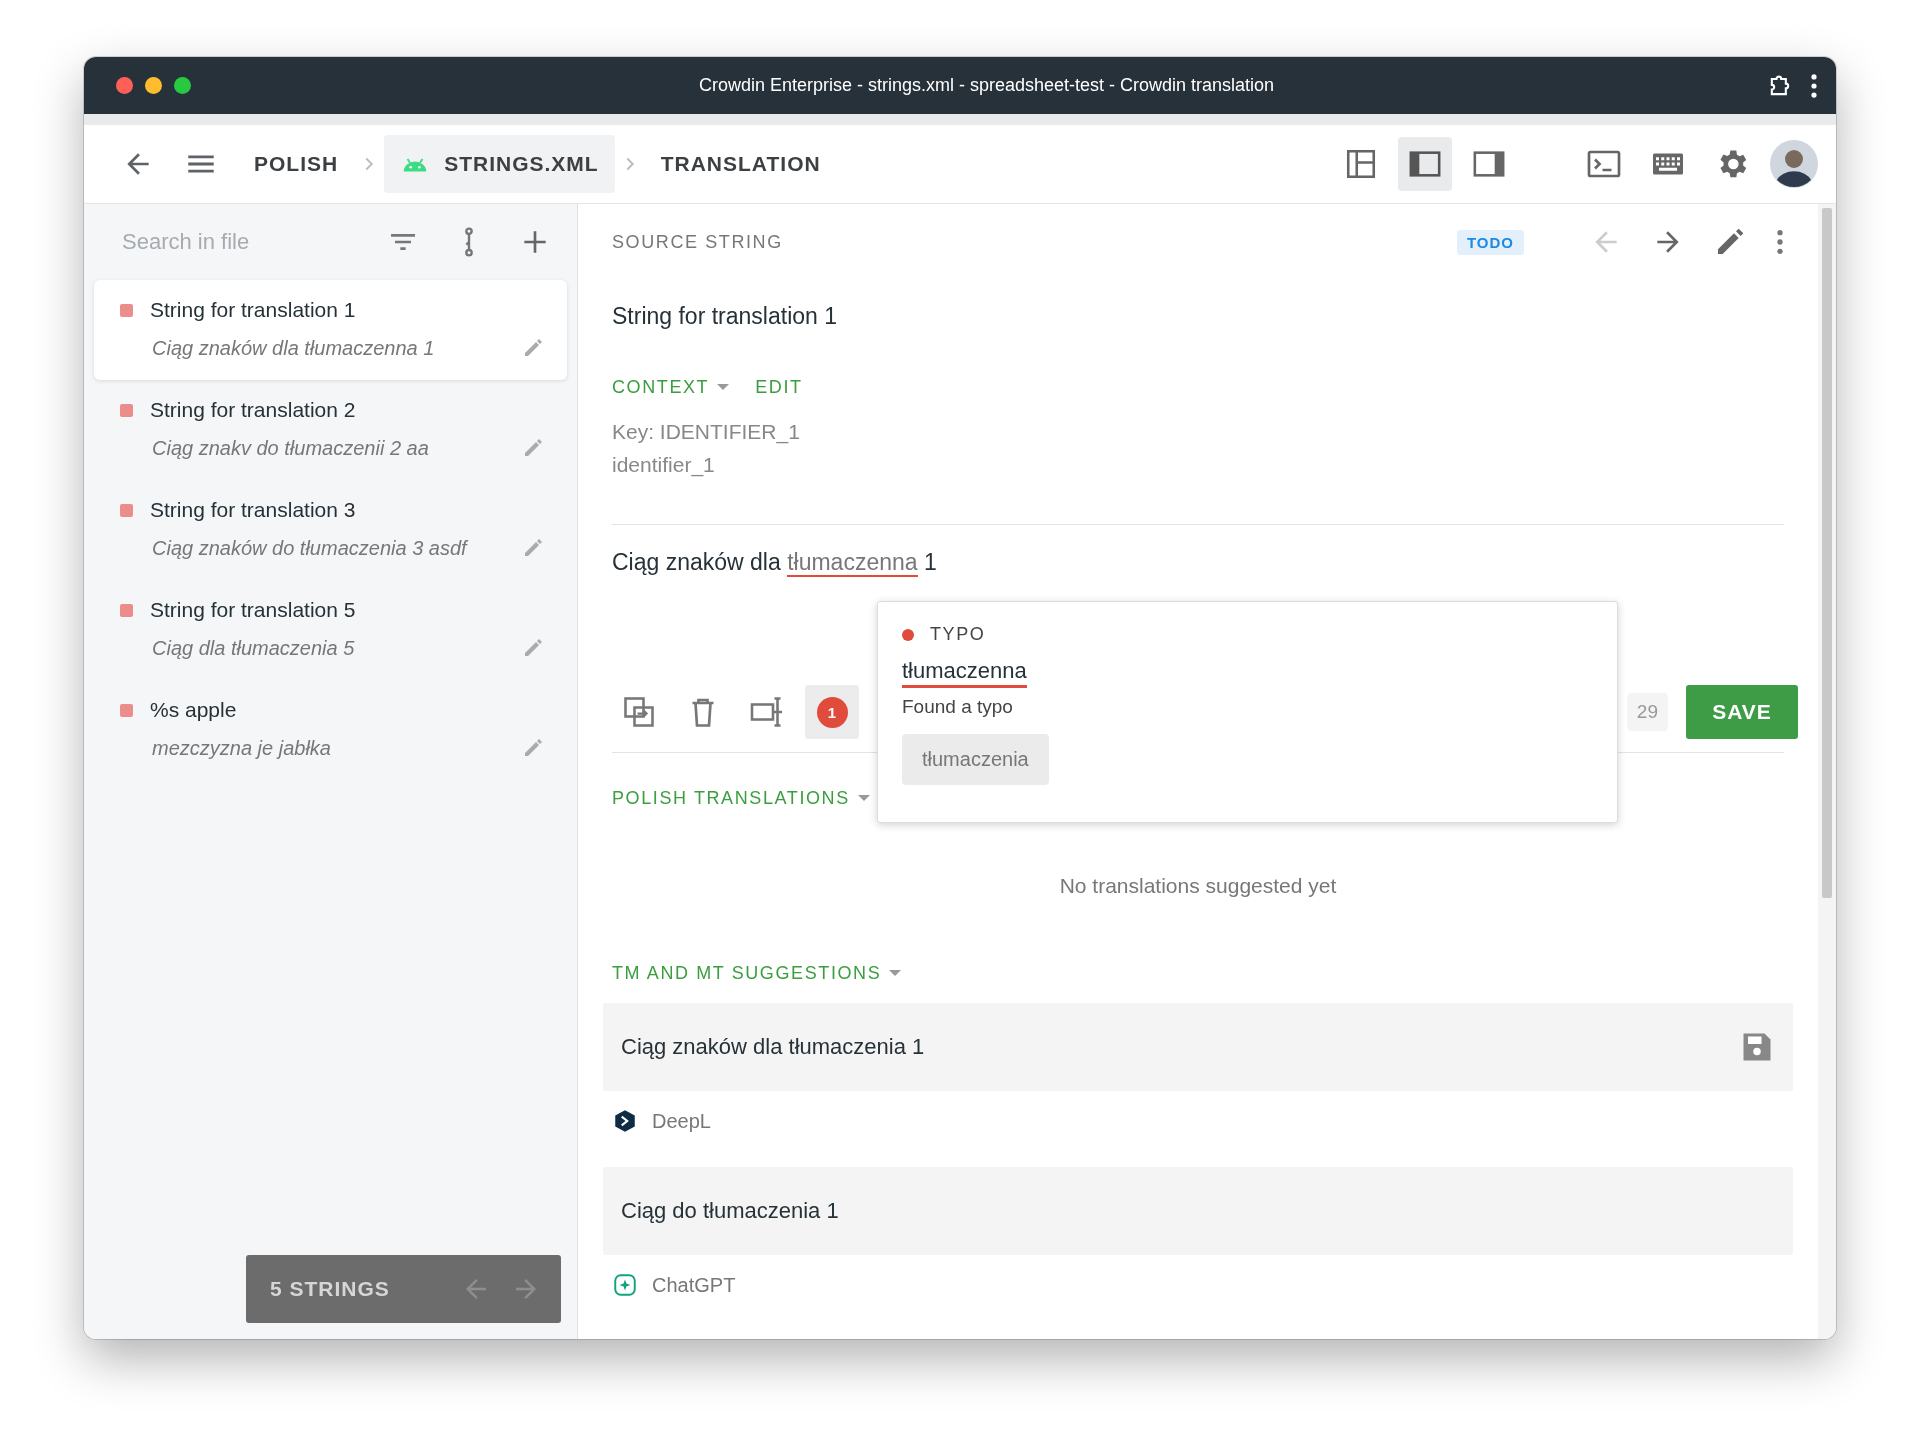 The image size is (1920, 1450). Describe the element at coordinates (290, 448) in the screenshot. I see `translation-text: Ciąg znakv do tłumaczenii 2 aa` at that location.